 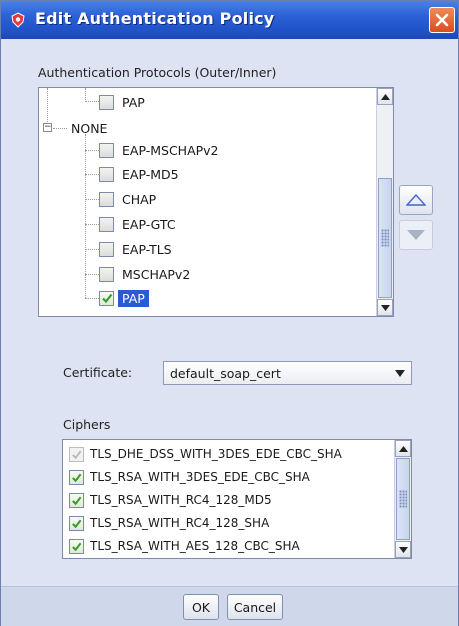 I want to click on protocols-scrollbar, so click(x=384, y=202).